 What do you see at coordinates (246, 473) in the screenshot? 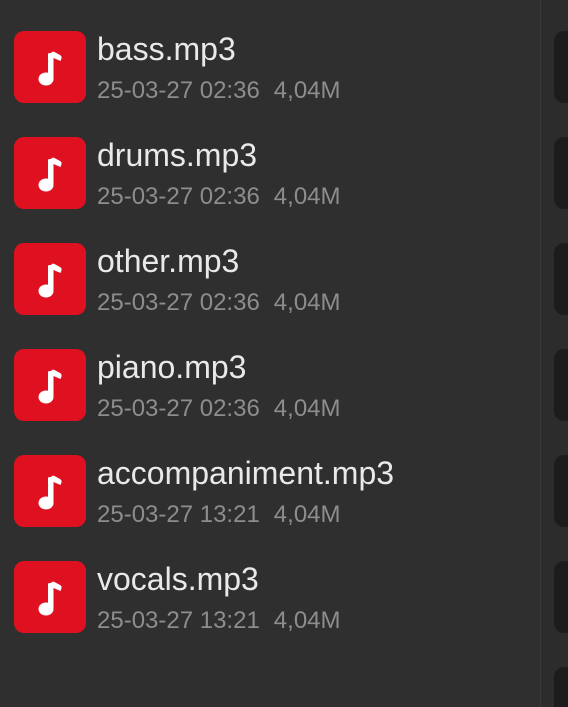
I see `file-name: accompaniment.mp3` at bounding box center [246, 473].